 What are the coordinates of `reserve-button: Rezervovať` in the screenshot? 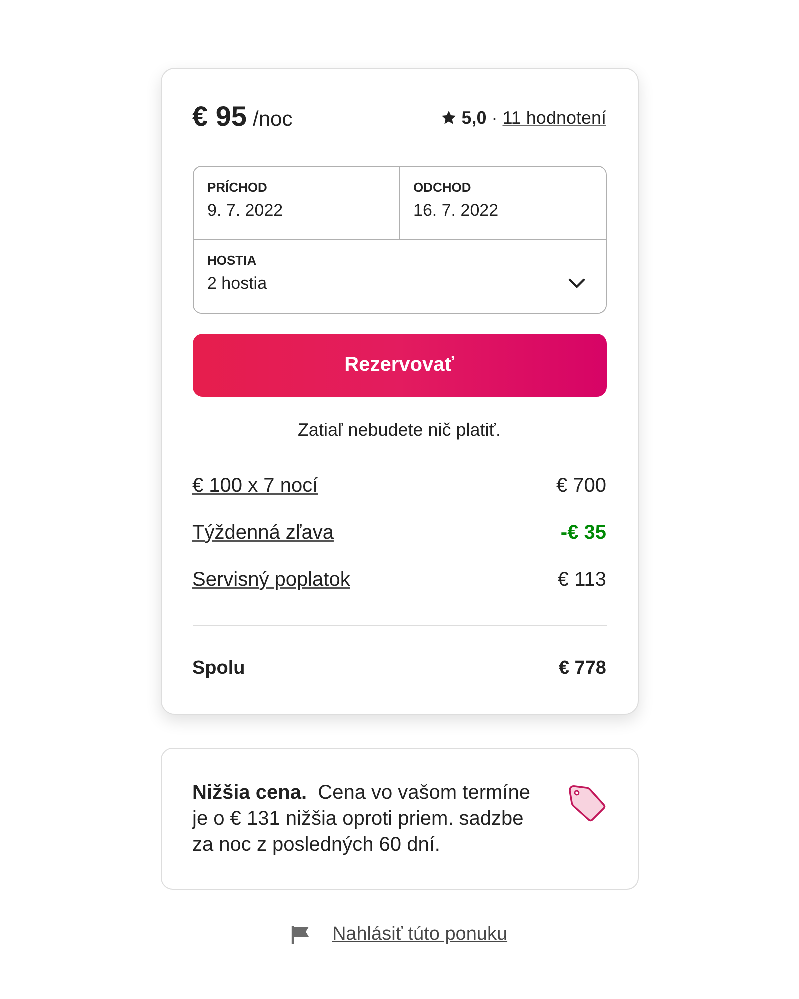 It's located at (399, 365).